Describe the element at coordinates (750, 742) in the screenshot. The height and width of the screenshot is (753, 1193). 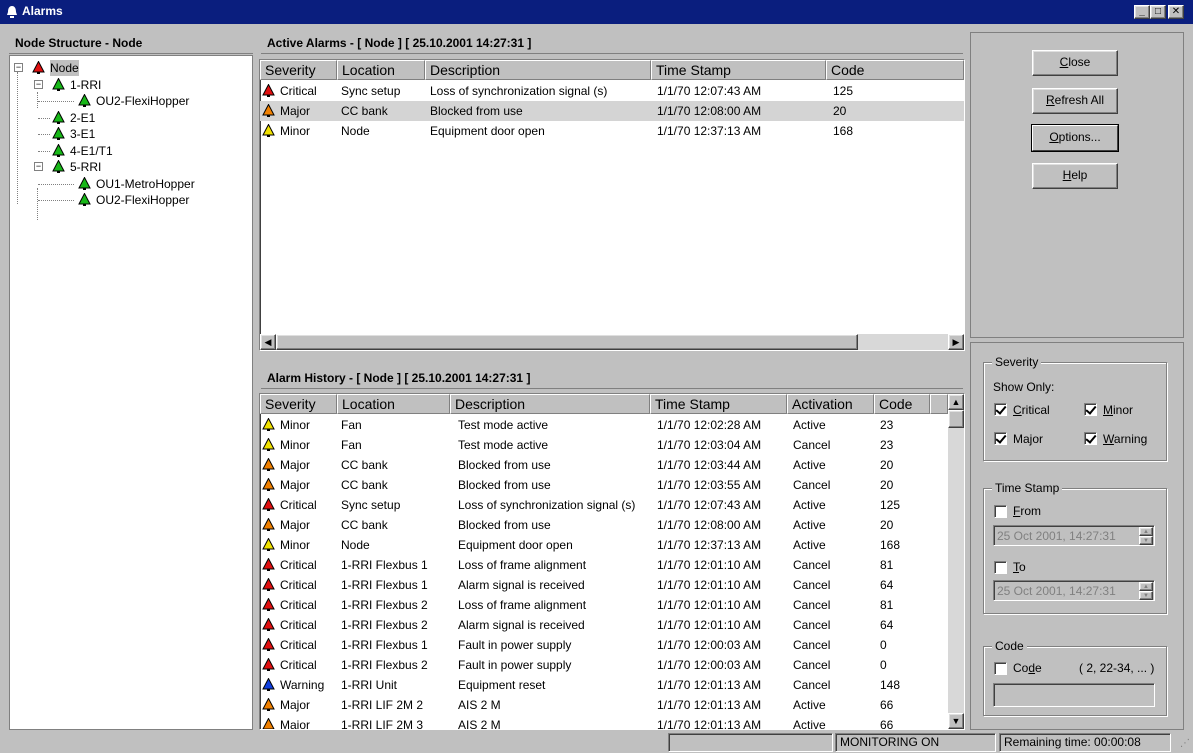
I see `status-panel-empty` at that location.